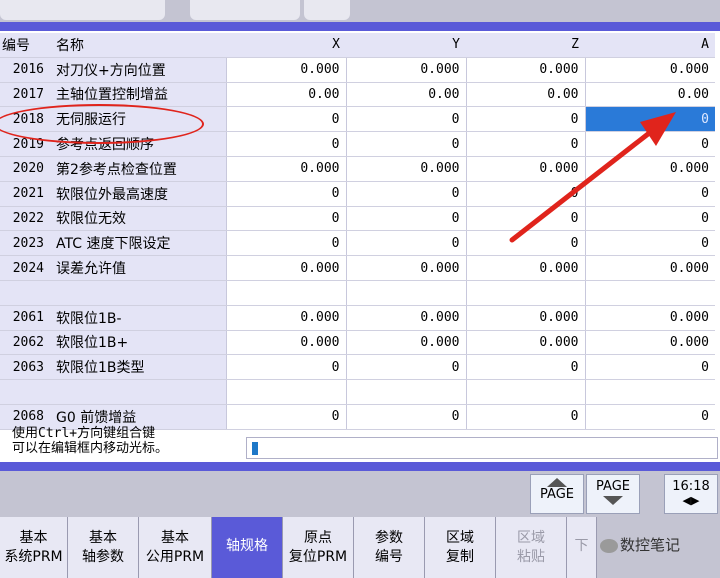 This screenshot has width=720, height=578. Describe the element at coordinates (691, 500) in the screenshot. I see `left-right-arrow-icon: ◀▶` at that location.